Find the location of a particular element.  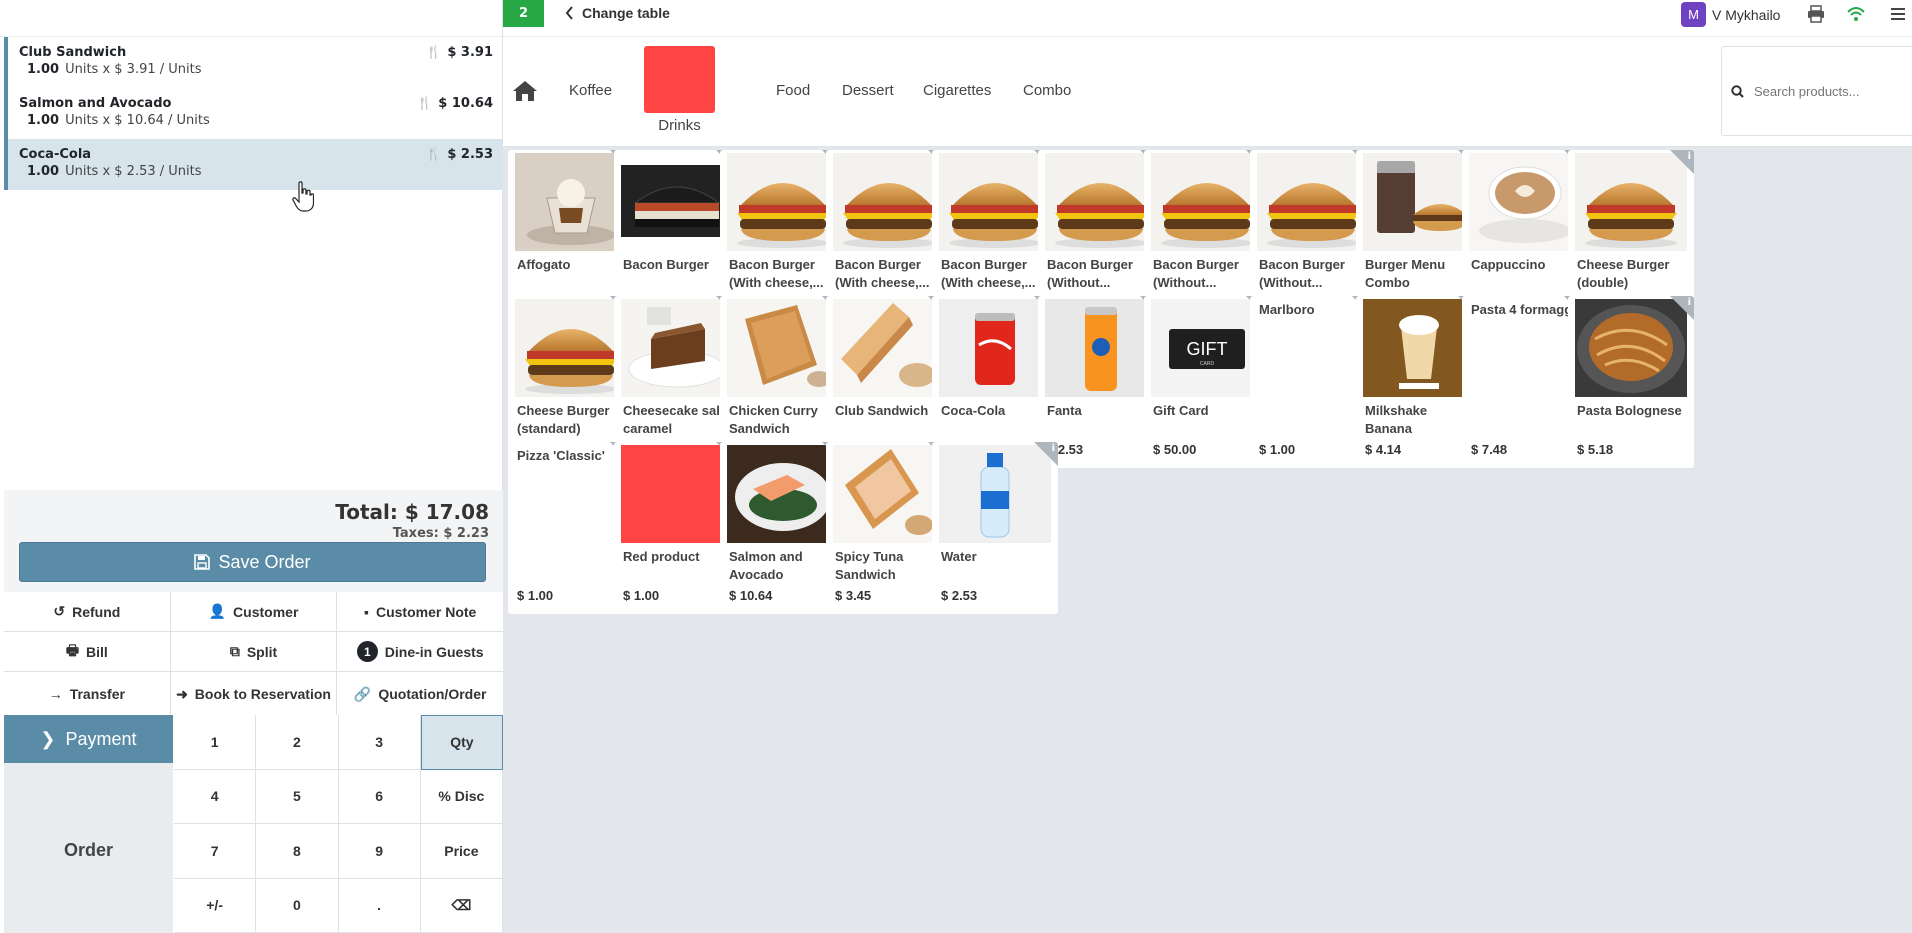

save-order-label: Save Order is located at coordinates (264, 561).